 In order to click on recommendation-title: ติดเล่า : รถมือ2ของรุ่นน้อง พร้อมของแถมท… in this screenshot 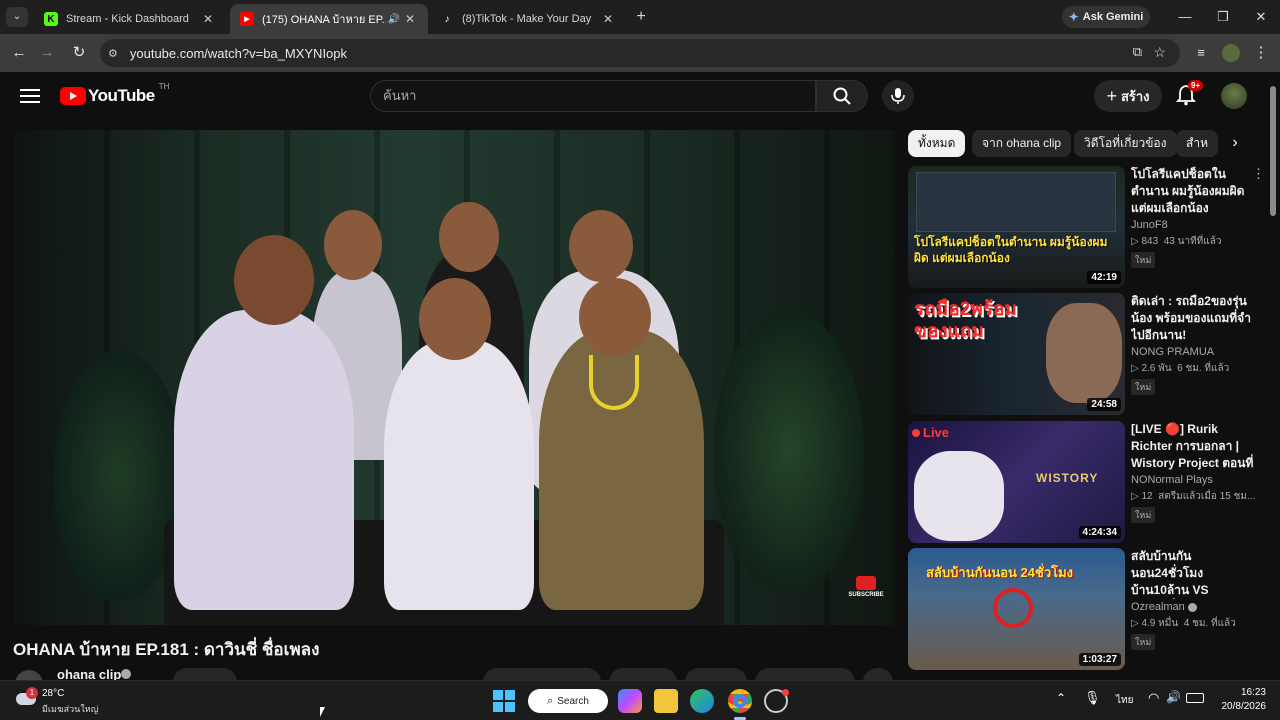, I will do `click(1195, 318)`.